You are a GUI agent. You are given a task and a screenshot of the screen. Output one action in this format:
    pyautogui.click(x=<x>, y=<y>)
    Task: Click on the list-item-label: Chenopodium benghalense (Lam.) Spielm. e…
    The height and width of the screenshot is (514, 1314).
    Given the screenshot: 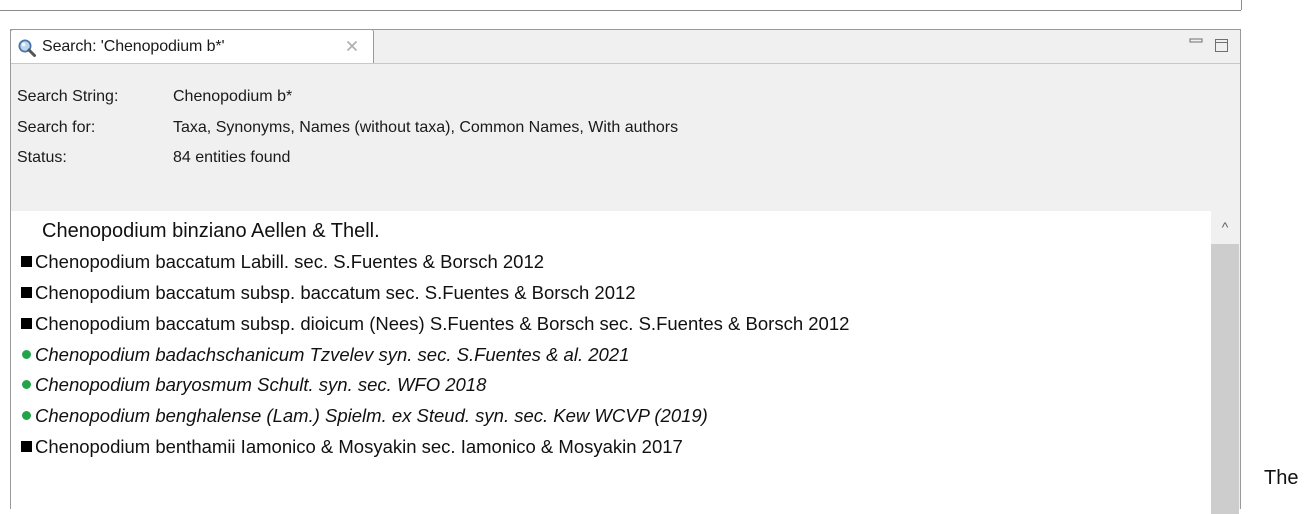 What is the action you would take?
    pyautogui.click(x=371, y=415)
    